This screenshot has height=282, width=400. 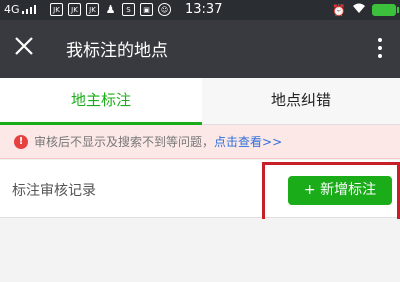 I want to click on status-right: ⏰, so click(x=365, y=10).